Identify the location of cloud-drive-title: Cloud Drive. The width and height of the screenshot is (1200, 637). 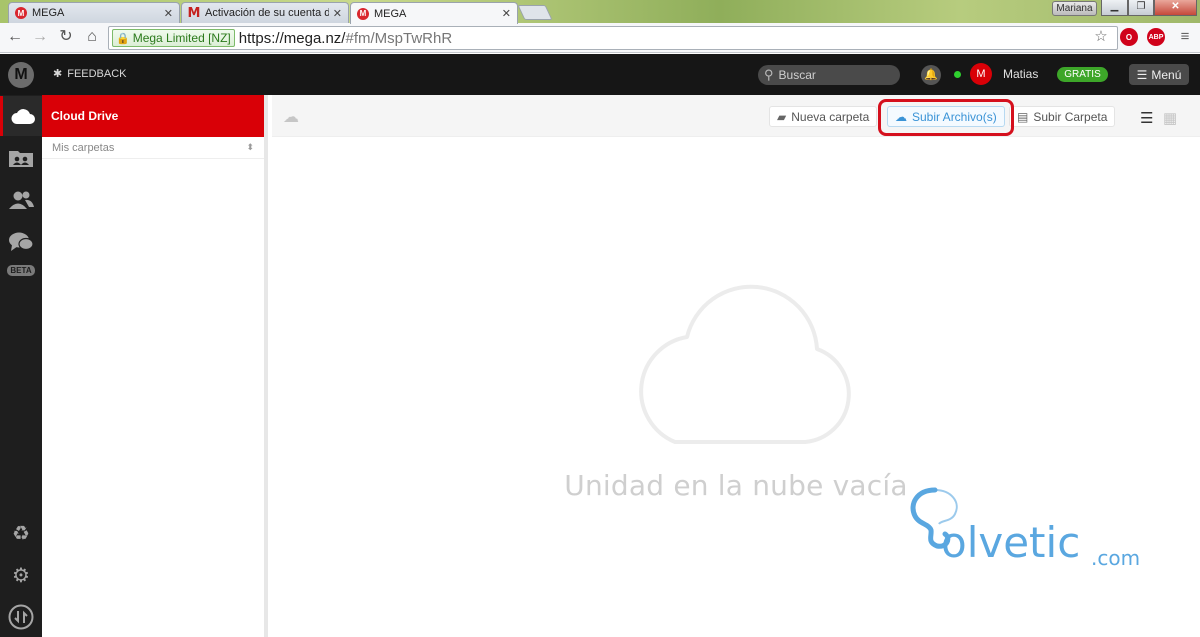
(153, 116).